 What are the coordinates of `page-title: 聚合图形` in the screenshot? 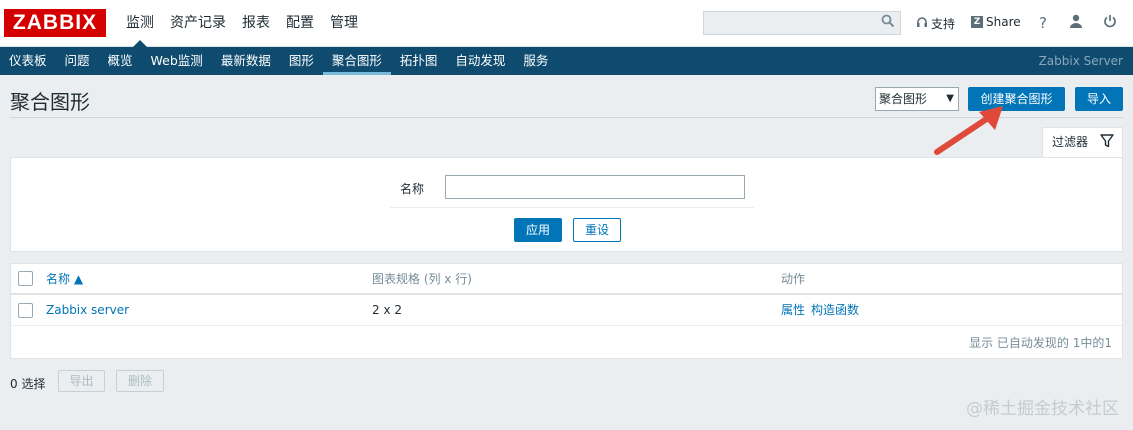 It's located at (50, 102).